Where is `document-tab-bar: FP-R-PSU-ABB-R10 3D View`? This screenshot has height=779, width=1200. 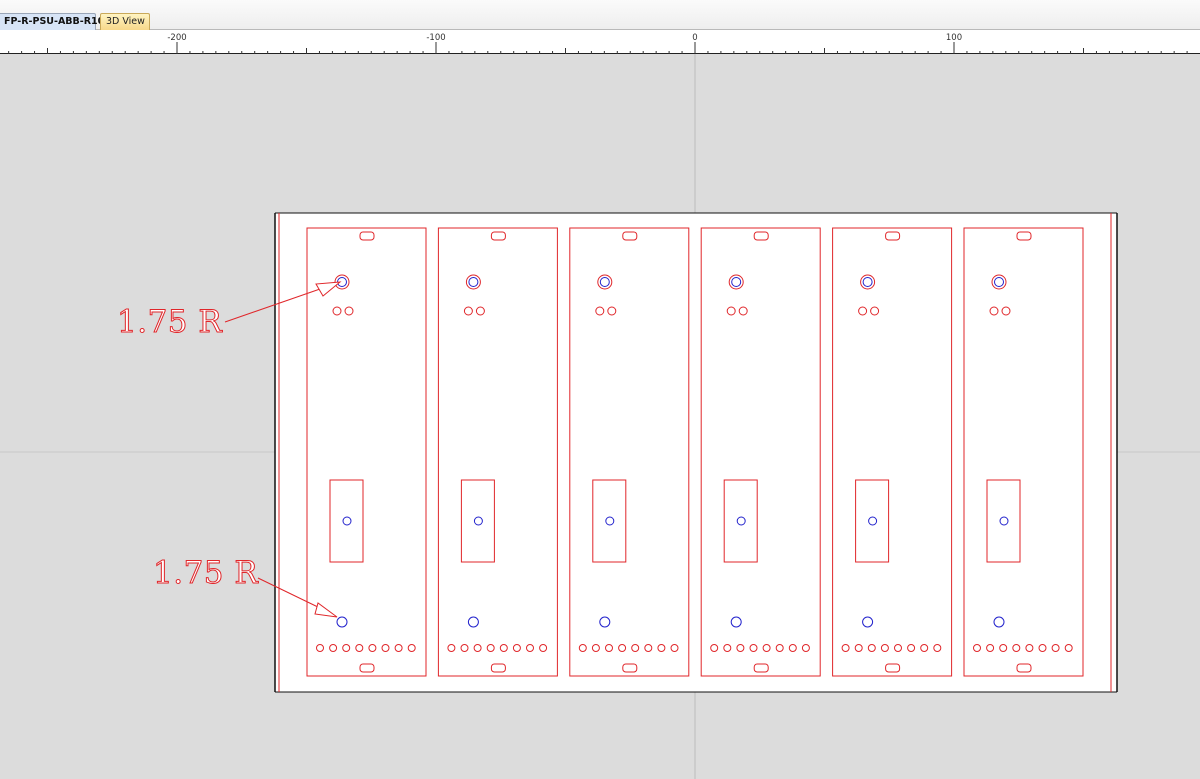
document-tab-bar: FP-R-PSU-ABB-R10 3D View is located at coordinates (600, 15).